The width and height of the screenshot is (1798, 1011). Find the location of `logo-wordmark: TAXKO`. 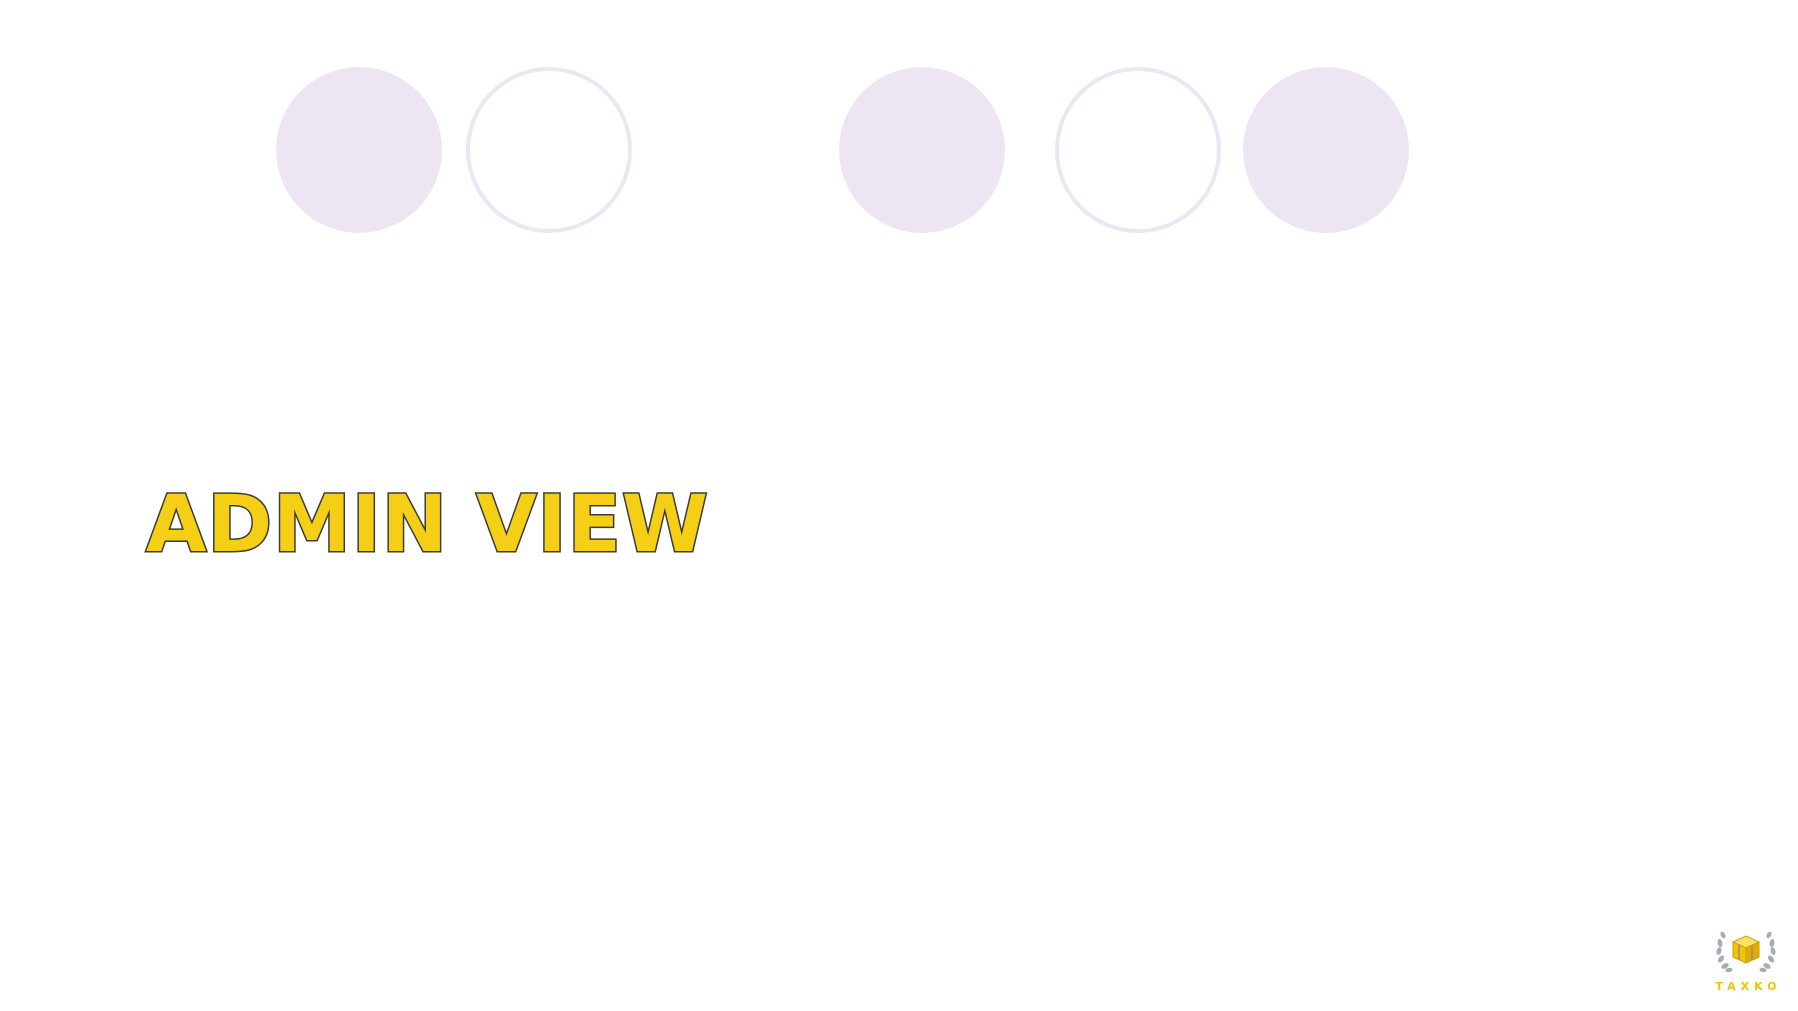

logo-wordmark: TAXKO is located at coordinates (1748, 986).